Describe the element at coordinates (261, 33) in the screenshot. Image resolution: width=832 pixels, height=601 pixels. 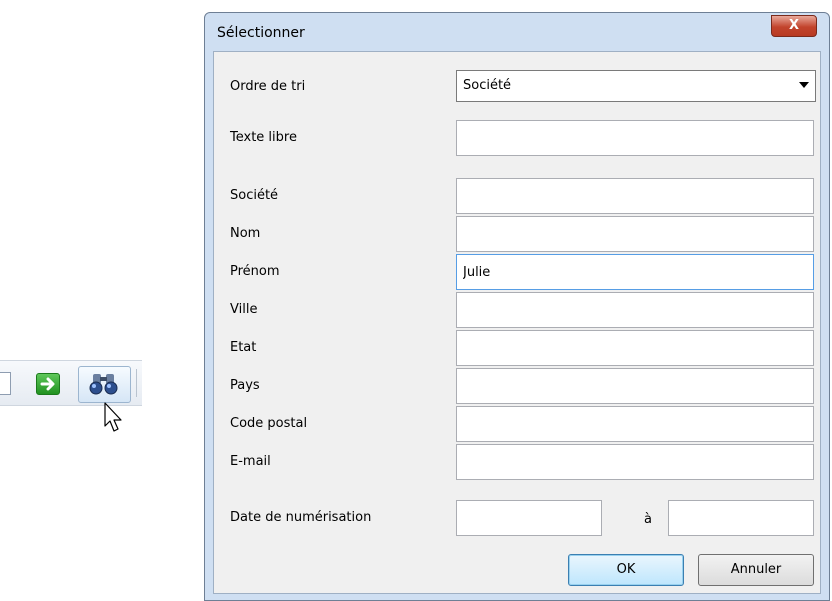
I see `dialog-title: Sélectionner` at that location.